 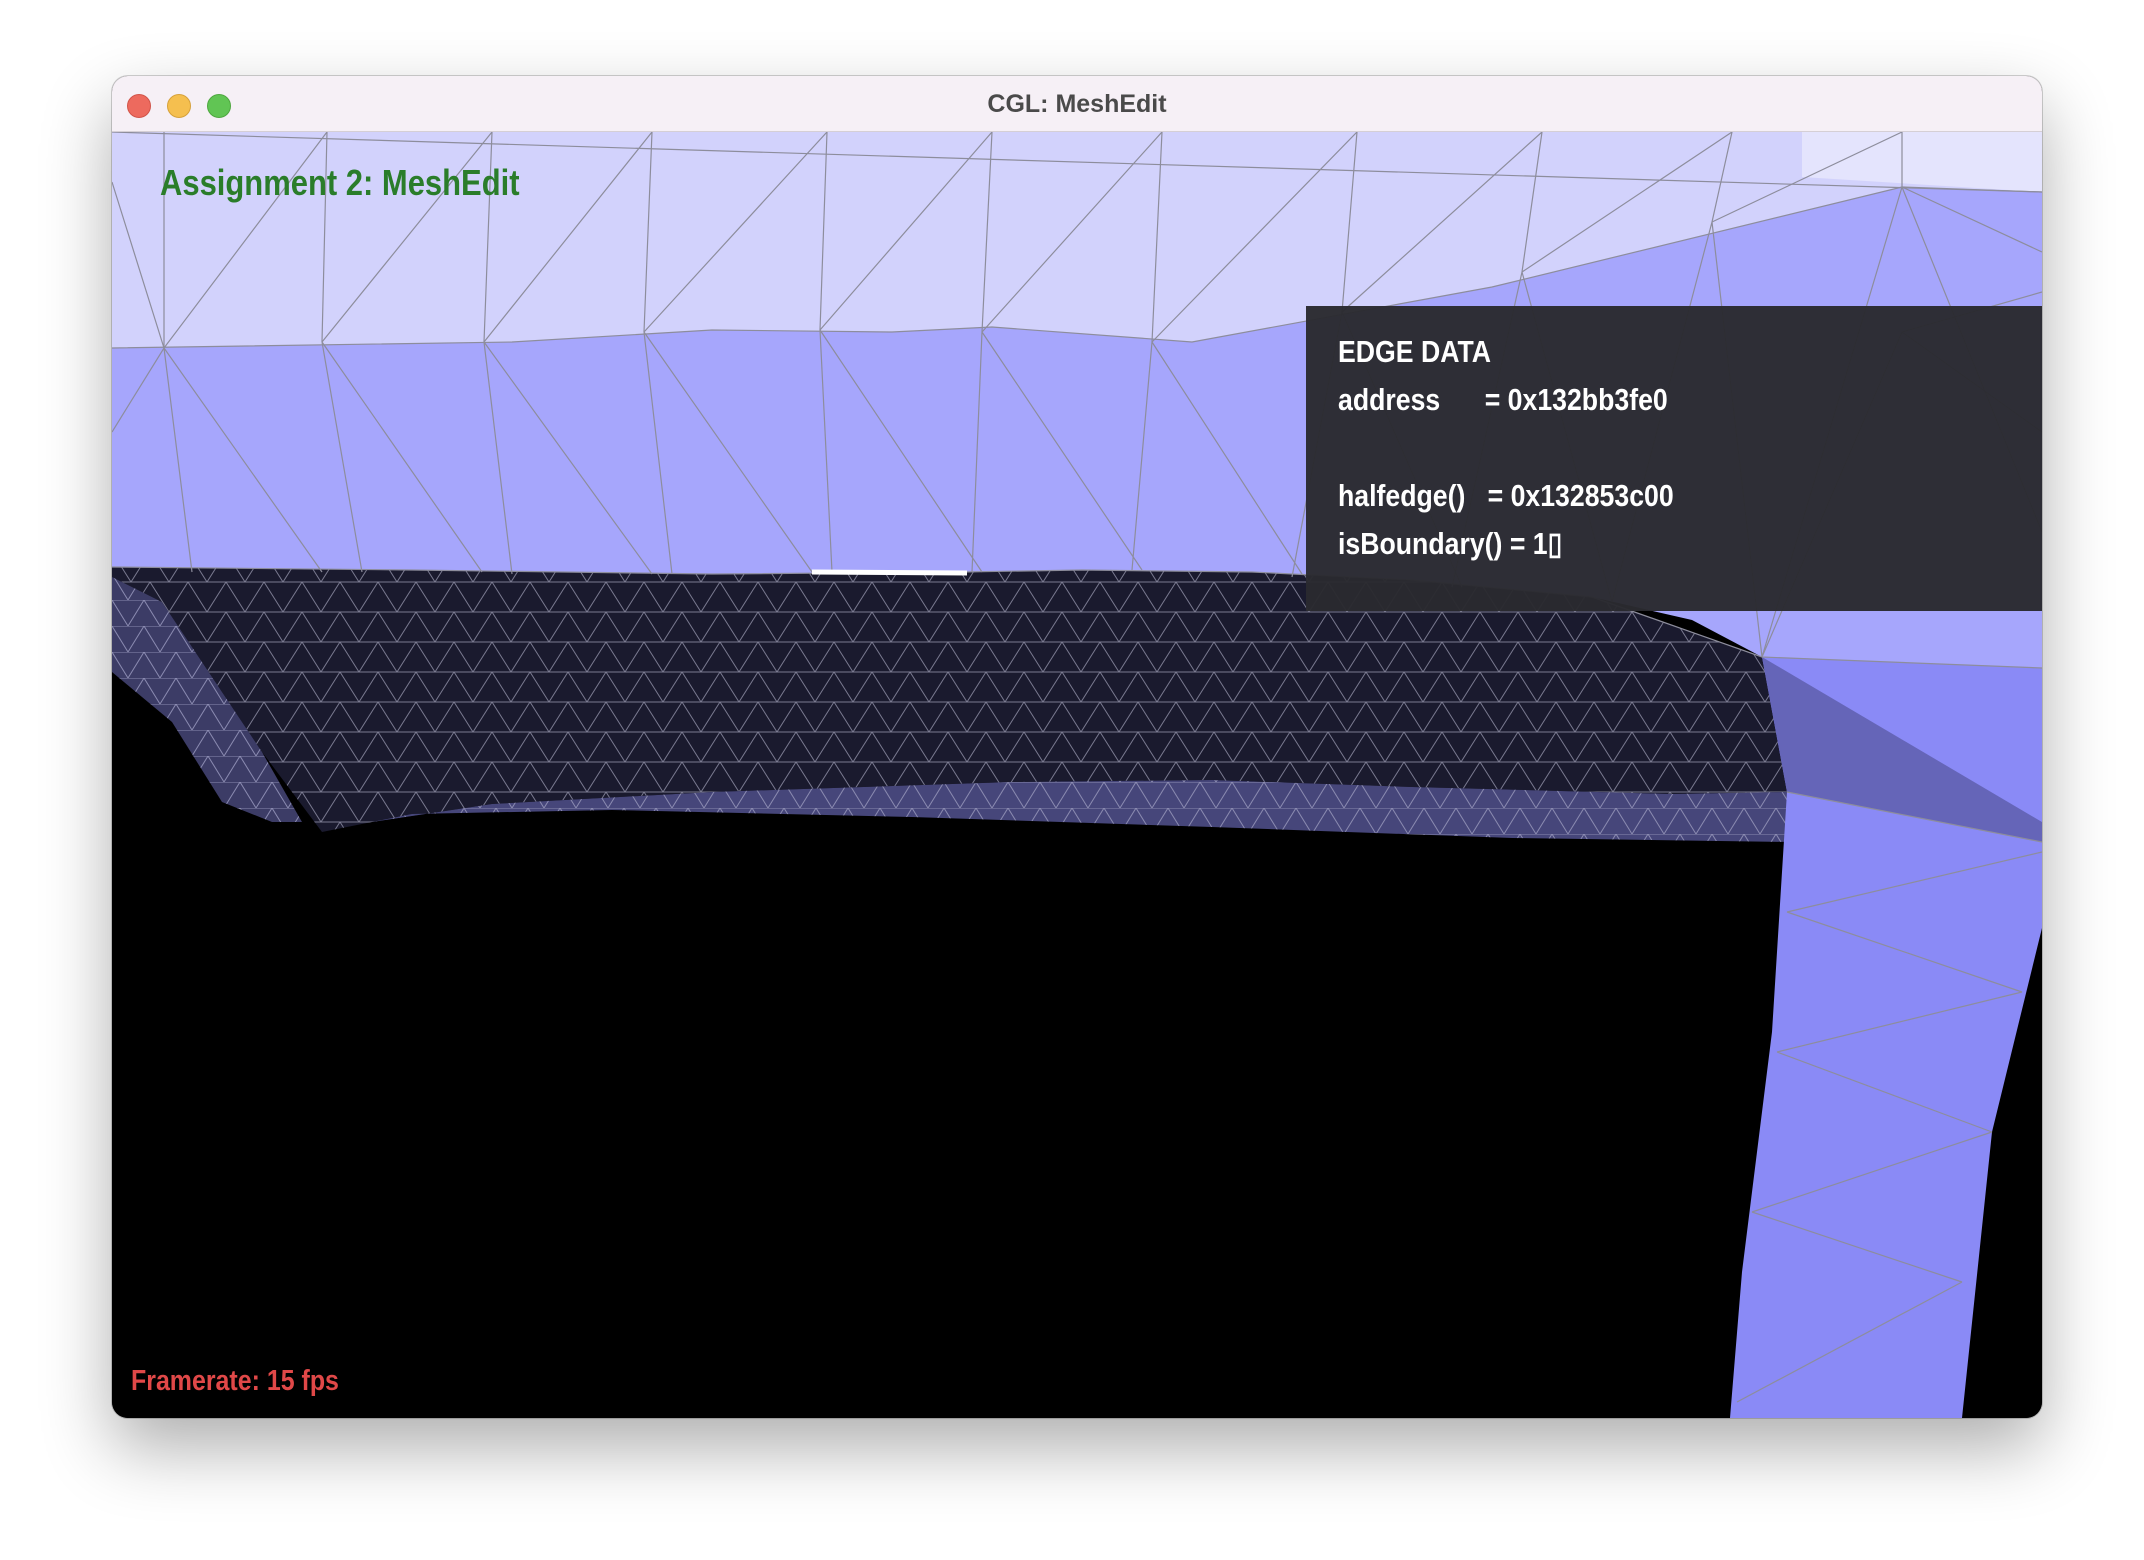 I want to click on edge-address: address = 0x132bb3fe0, so click(x=1503, y=399).